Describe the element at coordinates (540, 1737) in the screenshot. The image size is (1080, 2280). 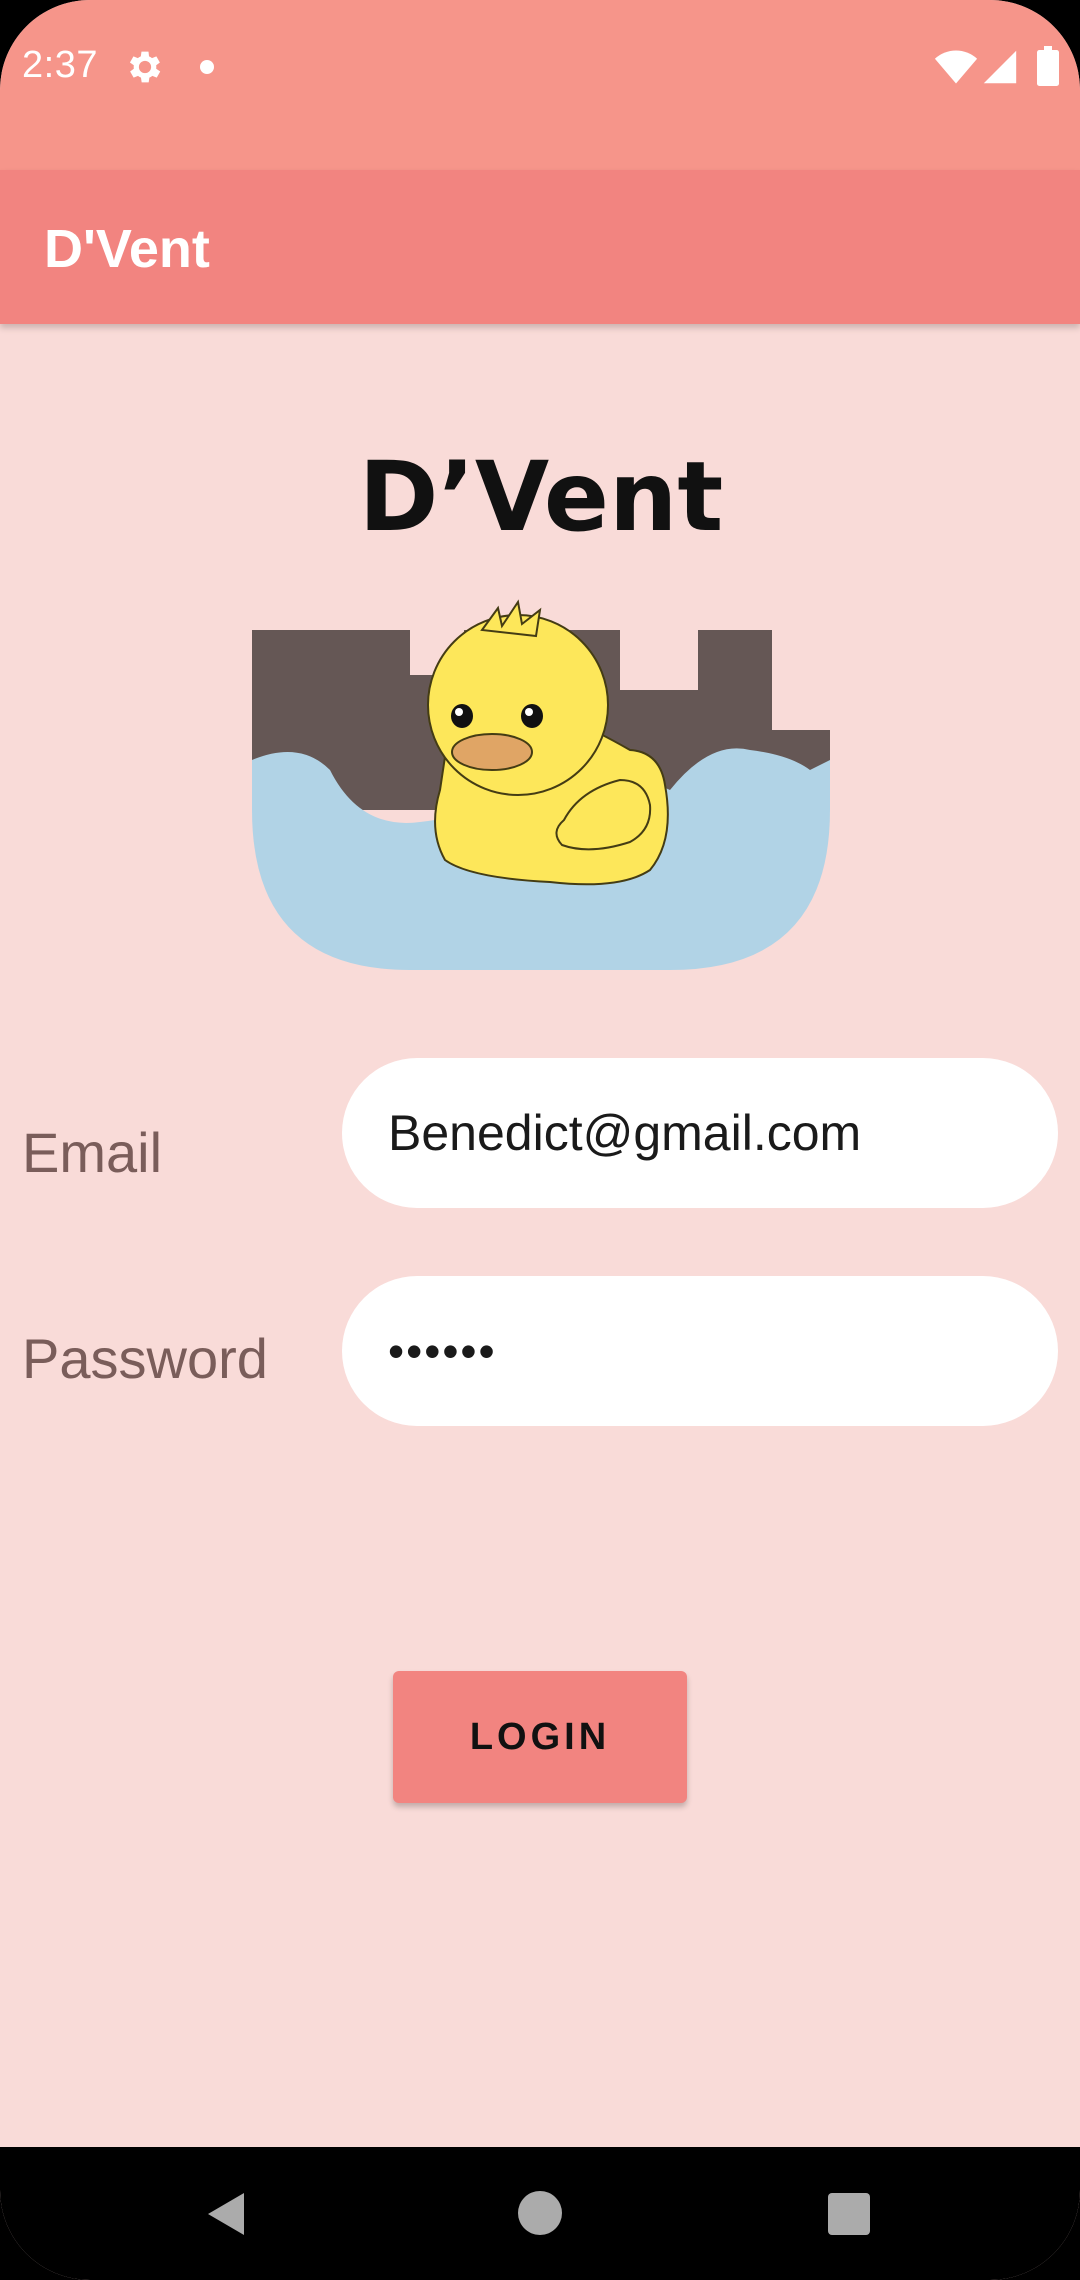
I see `login-button: LOGIN` at that location.